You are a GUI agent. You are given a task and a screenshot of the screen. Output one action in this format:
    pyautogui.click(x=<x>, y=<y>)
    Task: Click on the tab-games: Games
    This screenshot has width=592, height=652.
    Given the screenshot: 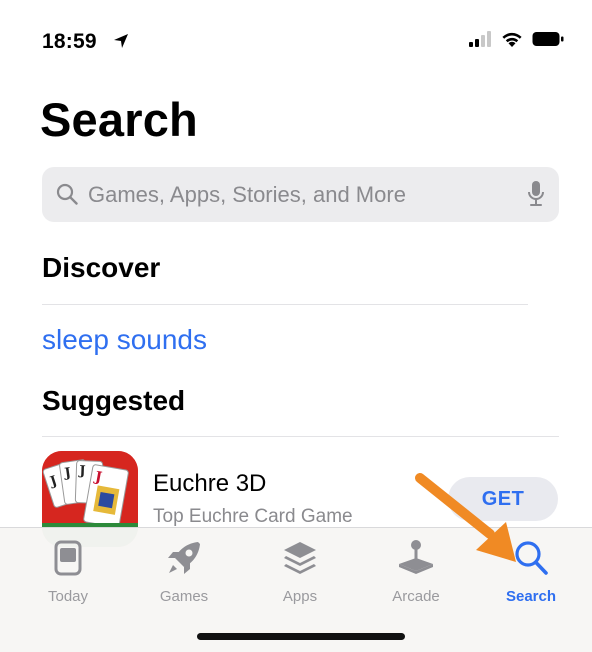 What is the action you would take?
    pyautogui.click(x=184, y=576)
    